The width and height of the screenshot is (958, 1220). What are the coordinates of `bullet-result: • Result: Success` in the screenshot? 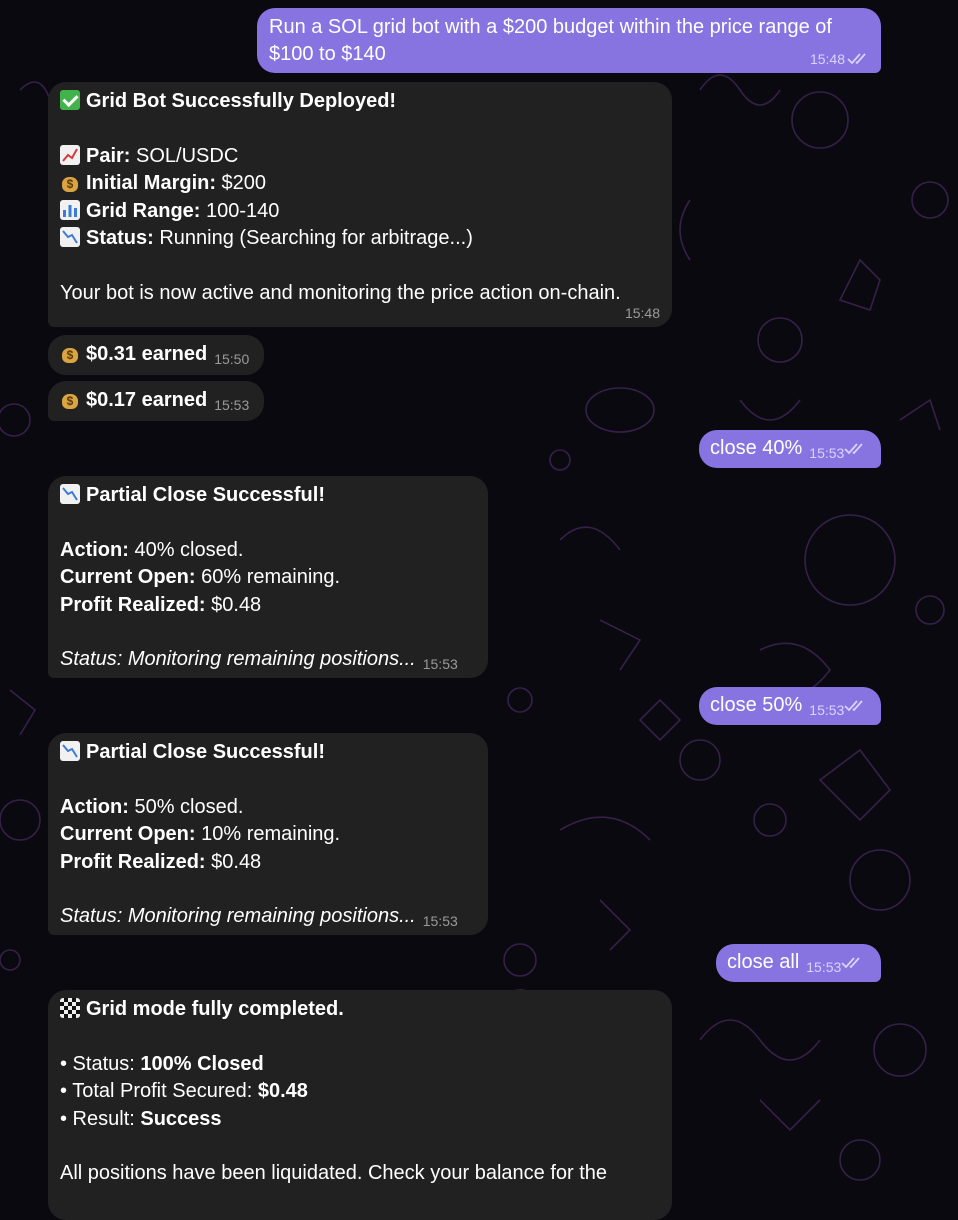 It's located at (141, 1118).